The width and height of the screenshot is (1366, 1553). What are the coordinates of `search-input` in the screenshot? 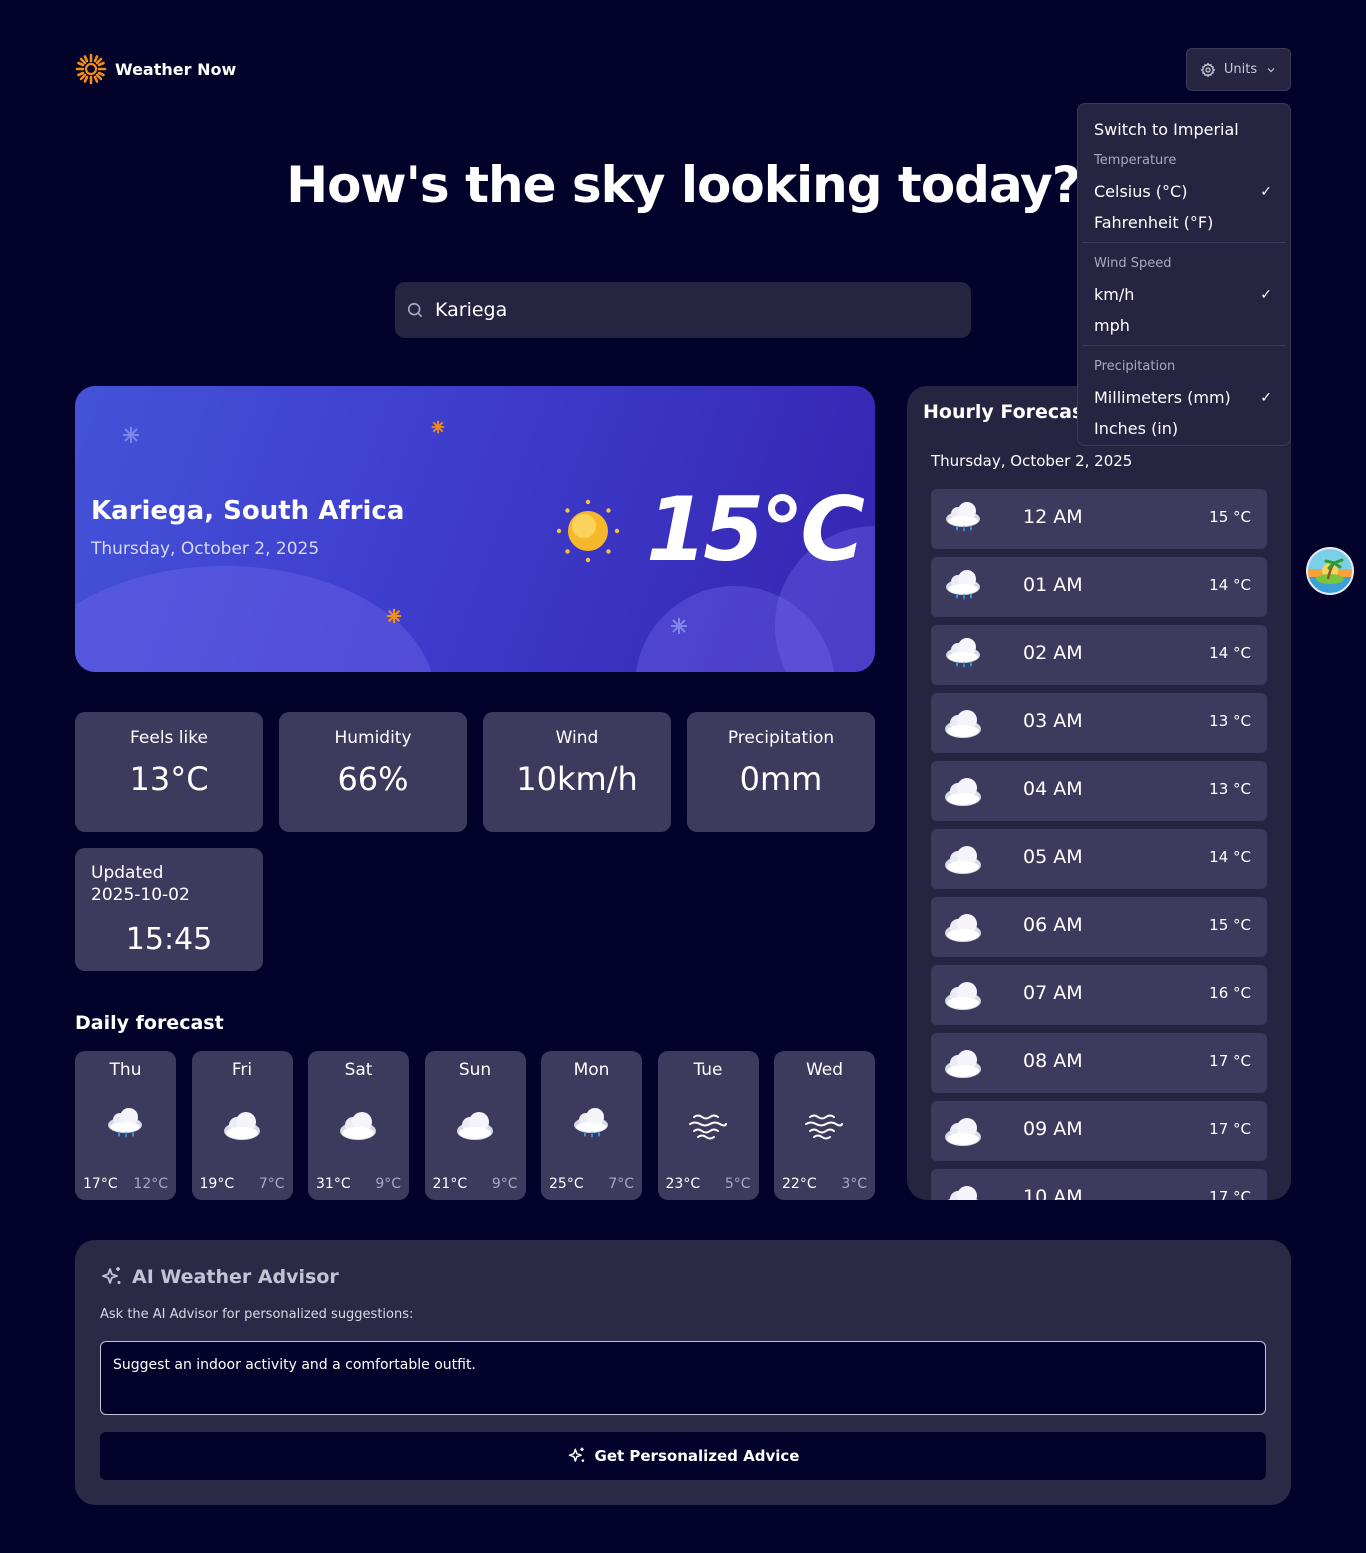 It's located at (685, 310).